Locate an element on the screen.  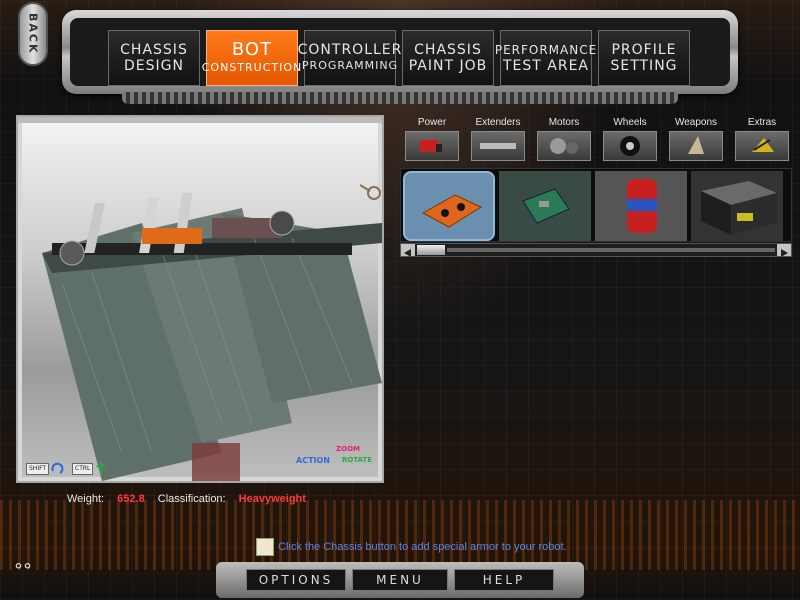
part-armored-box is located at coordinates (737, 206).